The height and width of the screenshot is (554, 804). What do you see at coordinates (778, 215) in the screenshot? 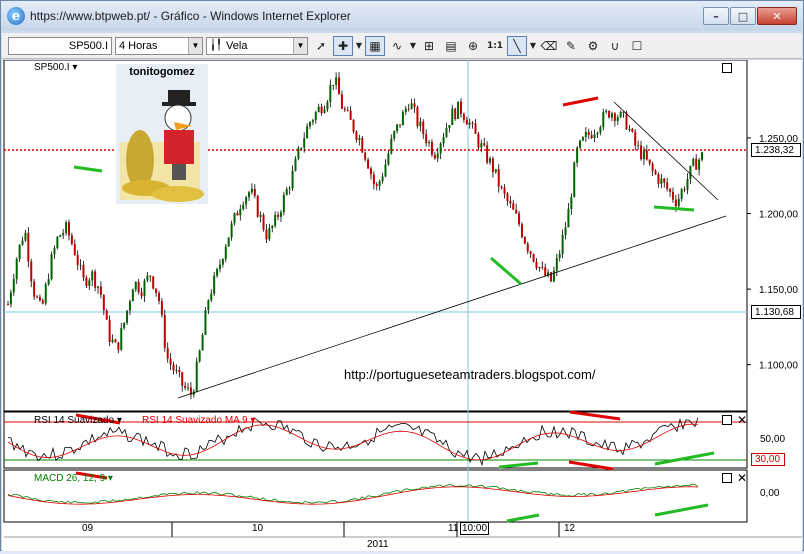
I see `y-tick-label: 1.200,00` at bounding box center [778, 215].